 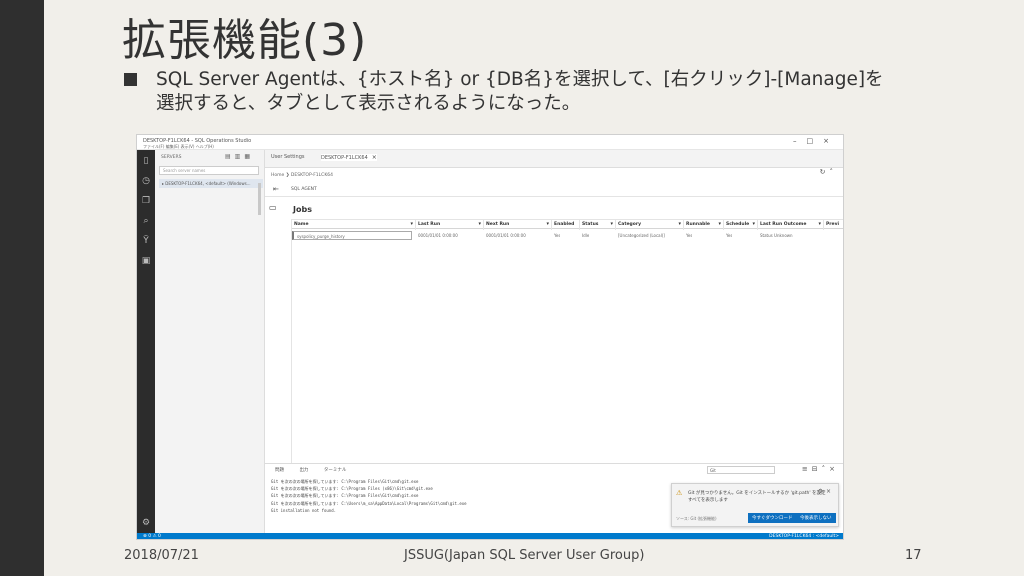 I want to click on dashboard-tools: ↻˄, so click(x=828, y=172).